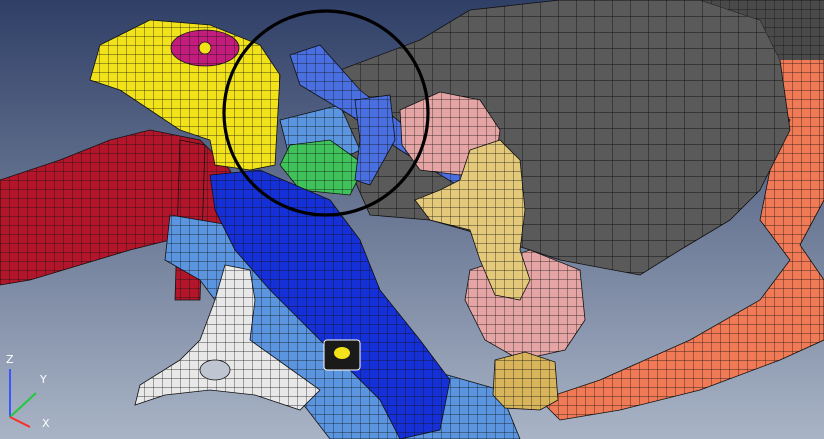  What do you see at coordinates (342, 355) in the screenshot?
I see `node-marker` at bounding box center [342, 355].